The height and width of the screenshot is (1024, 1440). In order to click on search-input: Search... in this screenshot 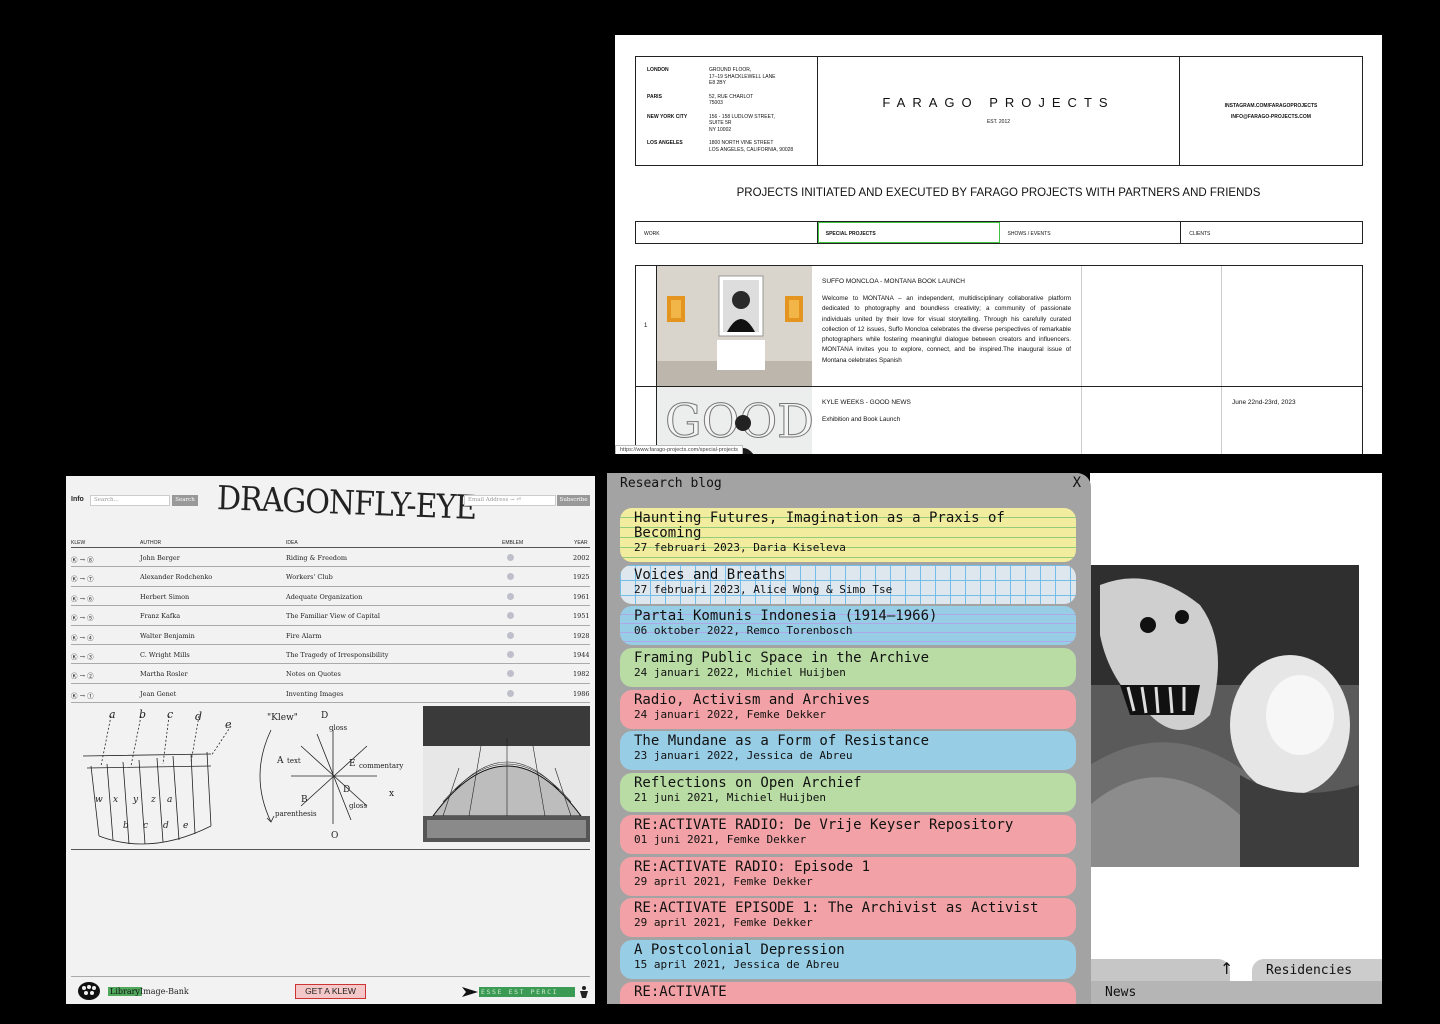, I will do `click(130, 500)`.